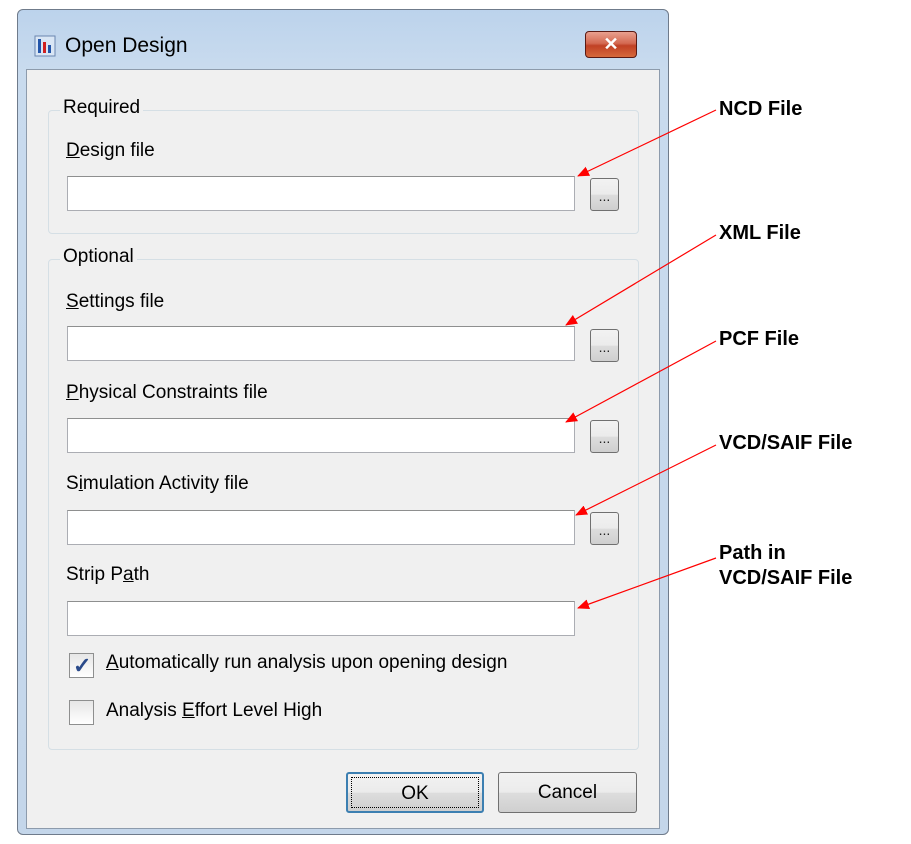  Describe the element at coordinates (646, 480) in the screenshot. I see `arrow-vcd` at that location.